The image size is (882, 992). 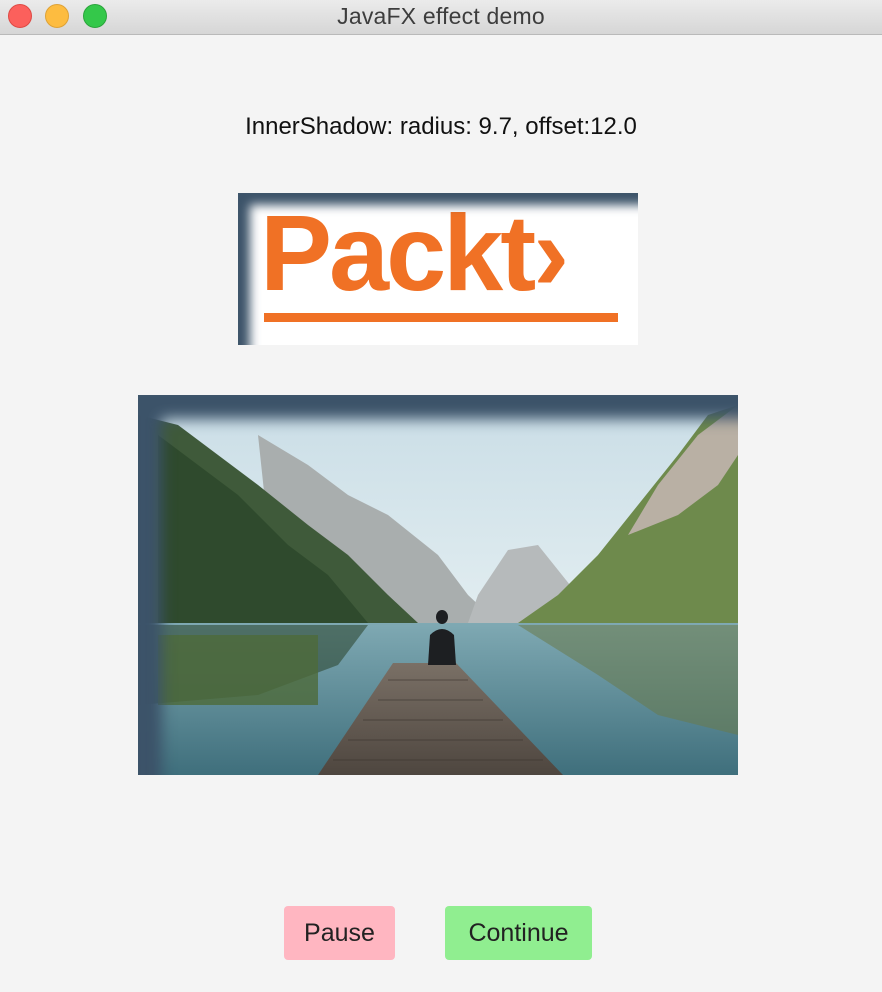 What do you see at coordinates (518, 933) in the screenshot?
I see `continue-button: Continue` at bounding box center [518, 933].